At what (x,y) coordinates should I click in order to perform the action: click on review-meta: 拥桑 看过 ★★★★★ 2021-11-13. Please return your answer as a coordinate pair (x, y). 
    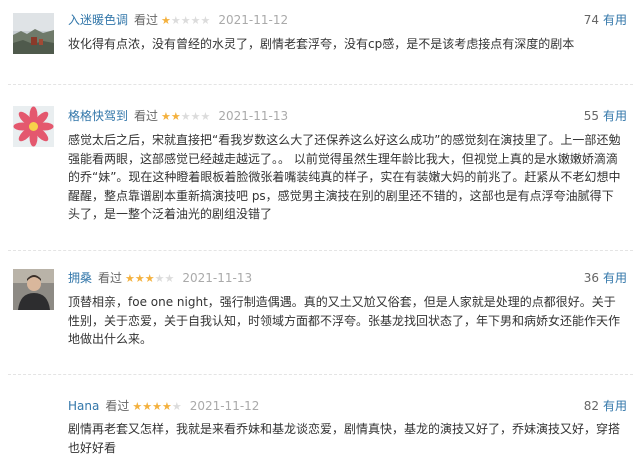
    Looking at the image, I should click on (160, 278).